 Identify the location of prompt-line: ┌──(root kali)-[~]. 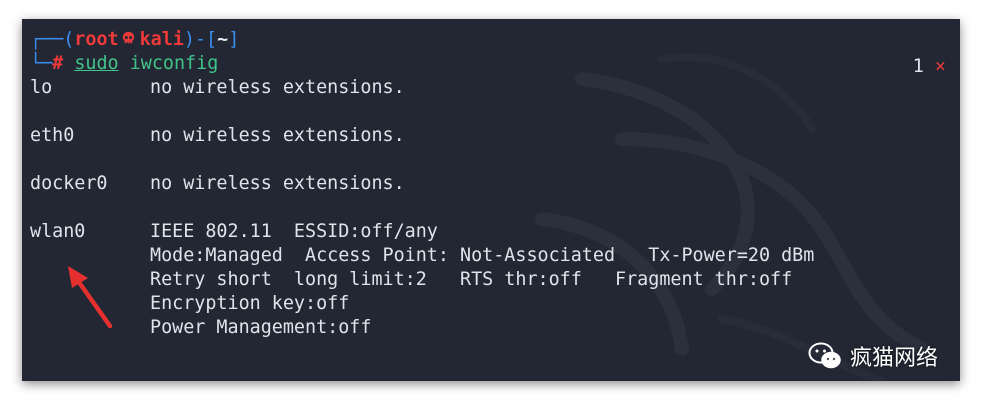
(134, 40).